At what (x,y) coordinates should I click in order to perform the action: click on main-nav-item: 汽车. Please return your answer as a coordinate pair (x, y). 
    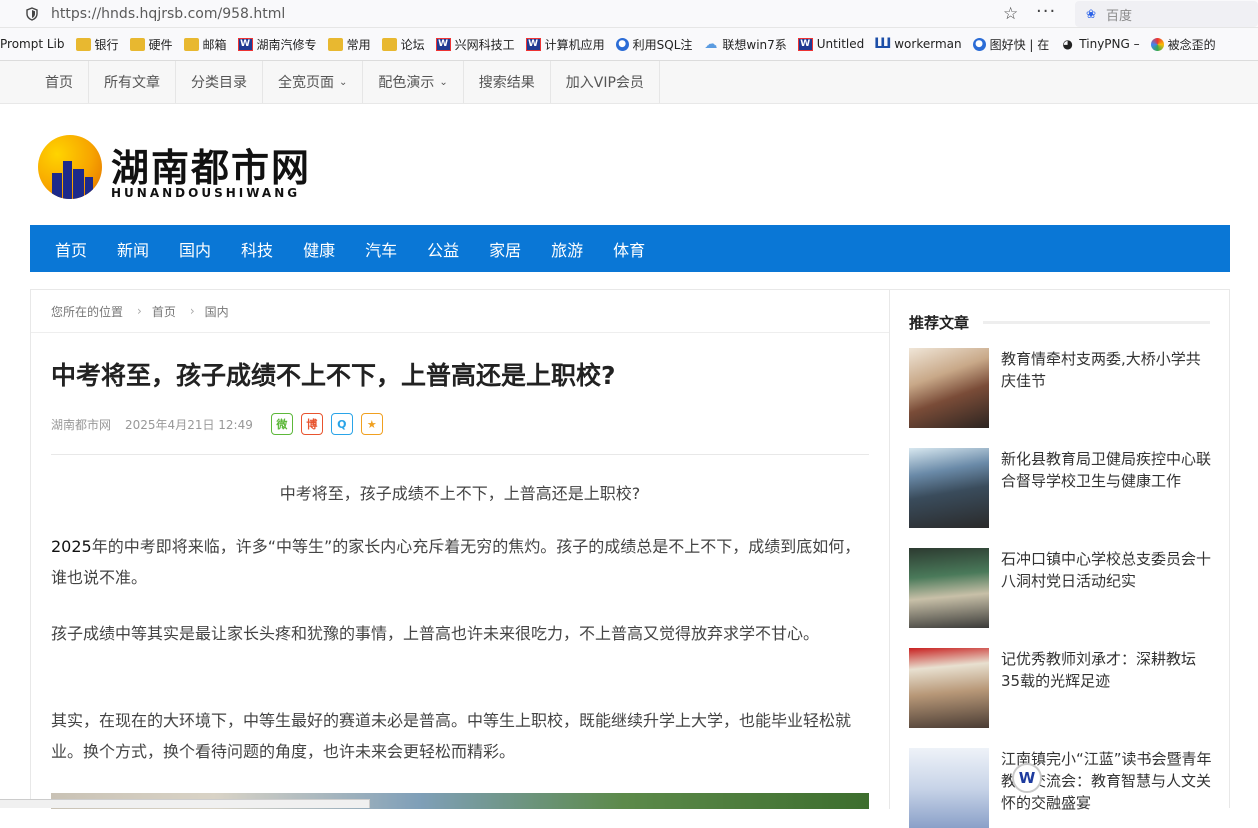
    Looking at the image, I should click on (381, 249).